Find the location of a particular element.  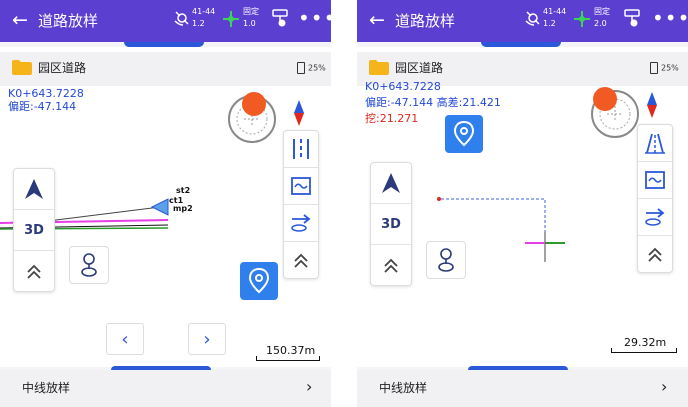

previous-point-button: ‹ is located at coordinates (125, 339).